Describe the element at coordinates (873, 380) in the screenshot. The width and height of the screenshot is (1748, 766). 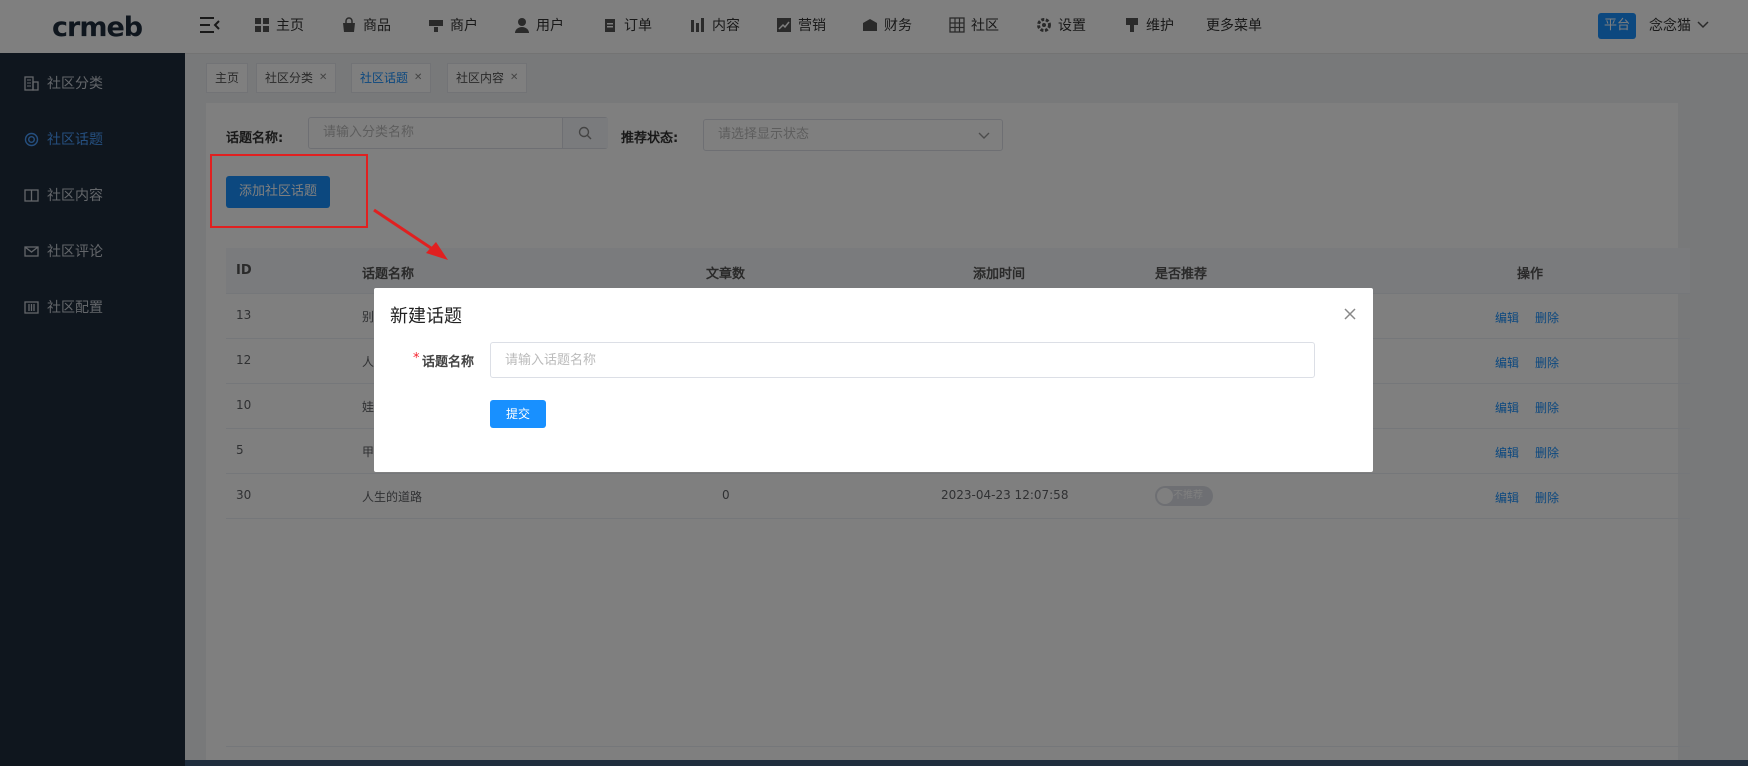
I see `new-topic-dialog` at that location.